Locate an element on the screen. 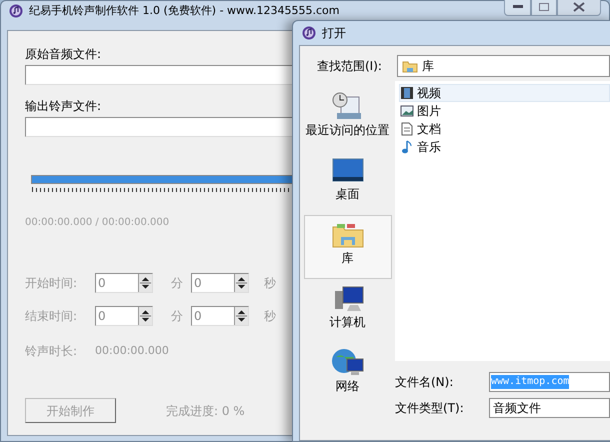 The height and width of the screenshot is (442, 610). places-item: 库 is located at coordinates (348, 247).